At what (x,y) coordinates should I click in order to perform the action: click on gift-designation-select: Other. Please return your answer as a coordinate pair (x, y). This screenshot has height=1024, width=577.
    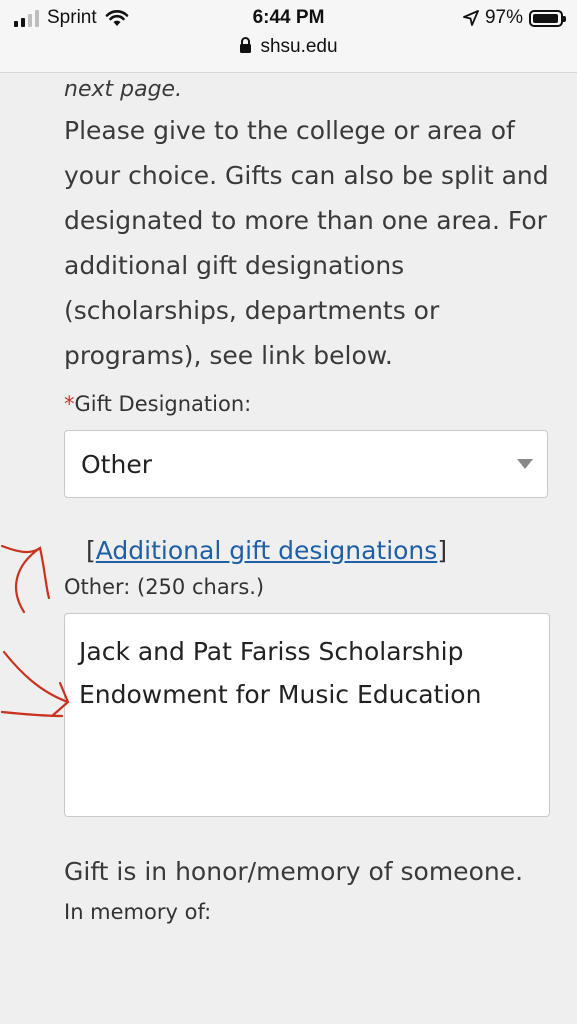
    Looking at the image, I should click on (306, 464).